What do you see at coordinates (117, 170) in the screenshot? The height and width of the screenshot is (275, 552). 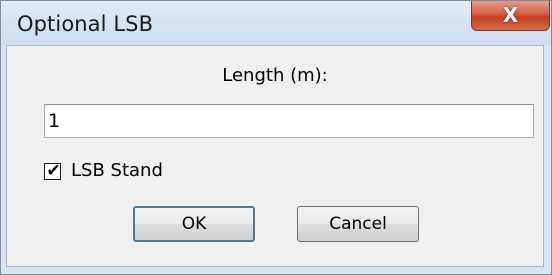 I see `lsb-stand-label: LSB Stand` at bounding box center [117, 170].